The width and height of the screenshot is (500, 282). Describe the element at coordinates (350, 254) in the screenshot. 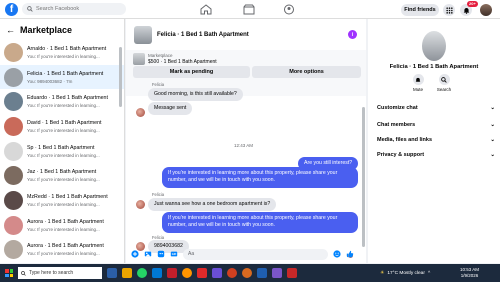

I see `like-icon` at that location.